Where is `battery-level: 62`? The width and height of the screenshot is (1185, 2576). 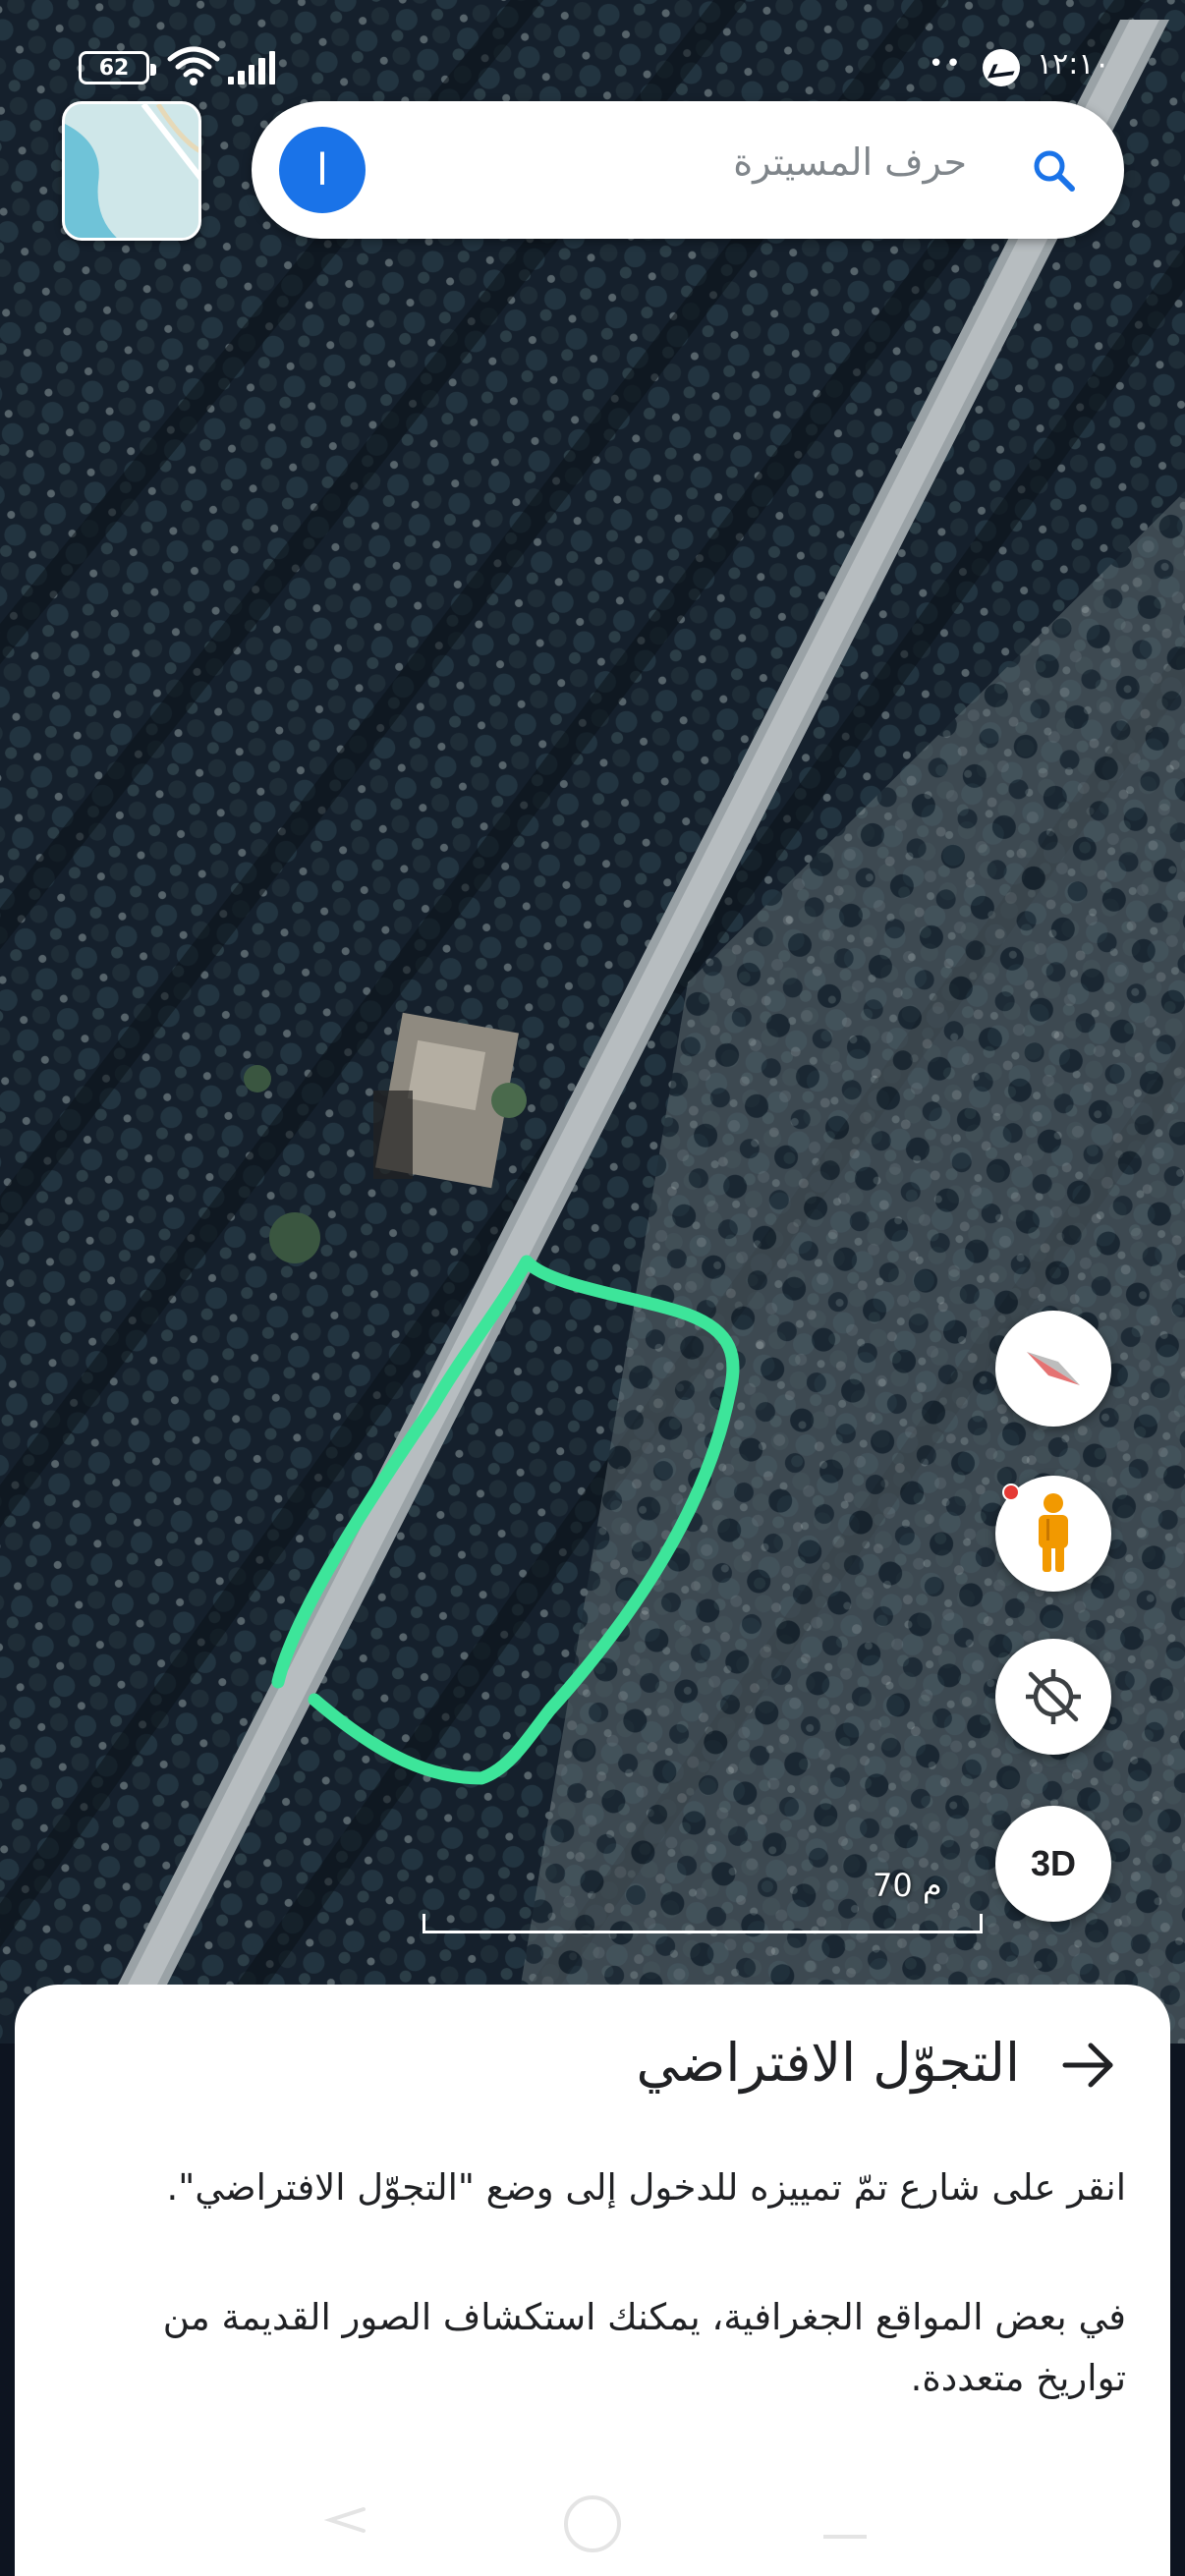 battery-level: 62 is located at coordinates (114, 68).